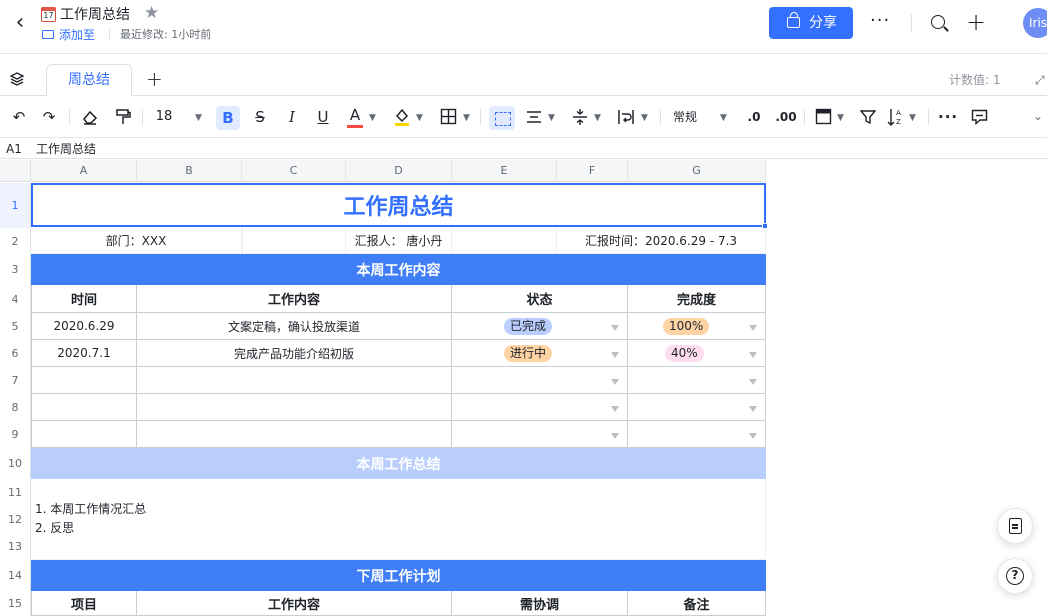 Image resolution: width=1047 pixels, height=616 pixels. Describe the element at coordinates (1035, 23) in the screenshot. I see `avatar: Iris` at that location.